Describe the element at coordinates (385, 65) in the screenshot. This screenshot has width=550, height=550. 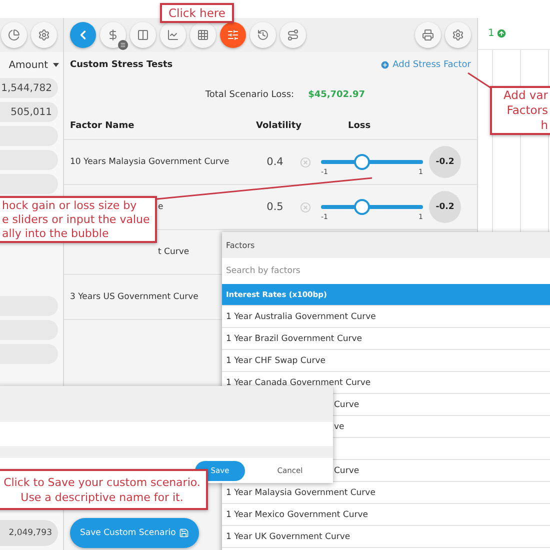
I see `plus-icon` at that location.